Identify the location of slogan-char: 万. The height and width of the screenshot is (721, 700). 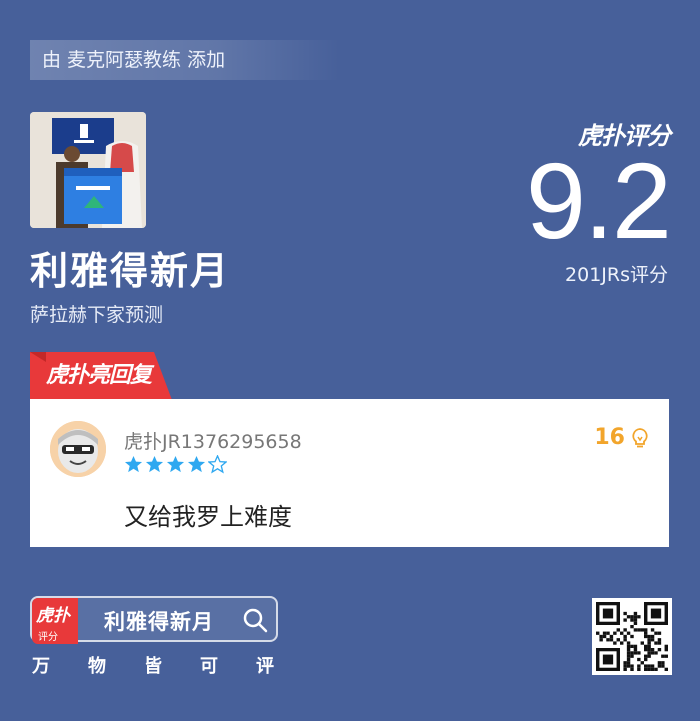
(41, 666).